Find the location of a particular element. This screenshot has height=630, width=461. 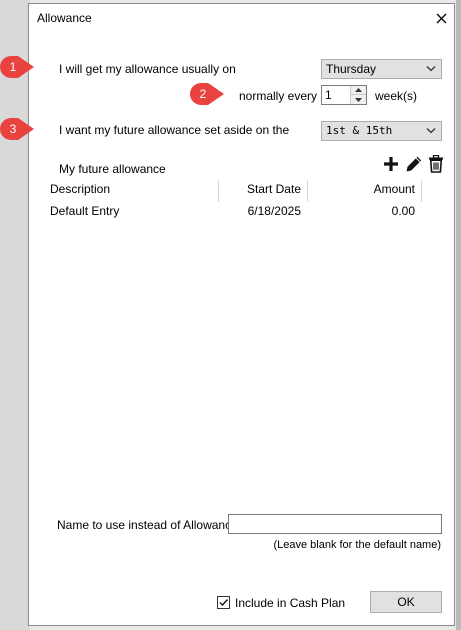

edit-icon is located at coordinates (414, 164).